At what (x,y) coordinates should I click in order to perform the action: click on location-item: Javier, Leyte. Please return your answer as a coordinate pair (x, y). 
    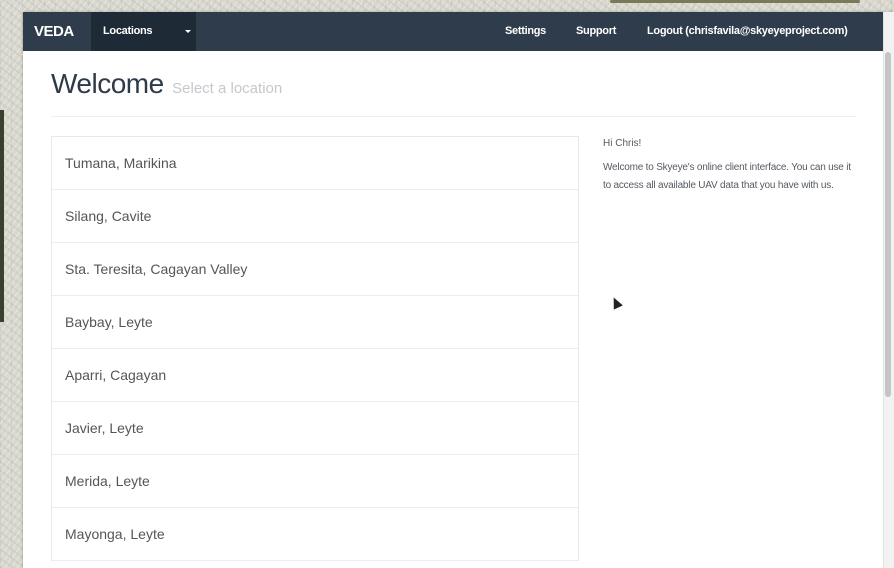
    Looking at the image, I should click on (315, 428).